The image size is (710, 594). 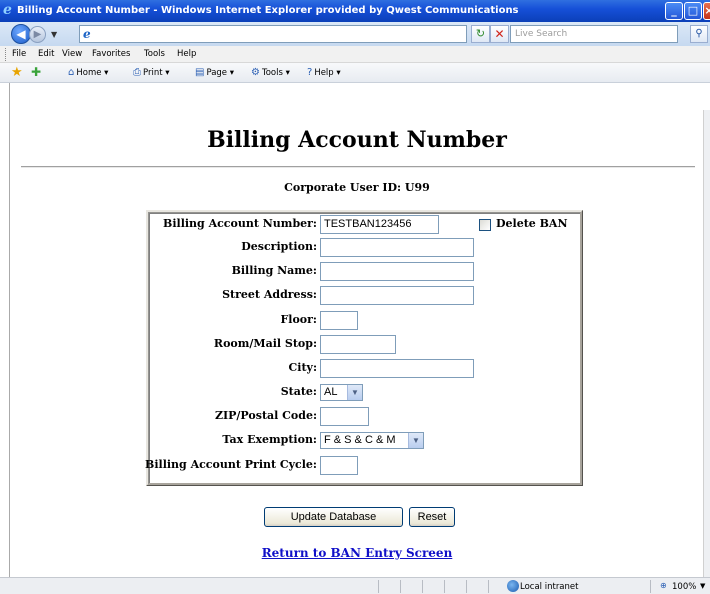 What do you see at coordinates (702, 586) in the screenshot?
I see `zoom-dropdown-icon: ▼` at bounding box center [702, 586].